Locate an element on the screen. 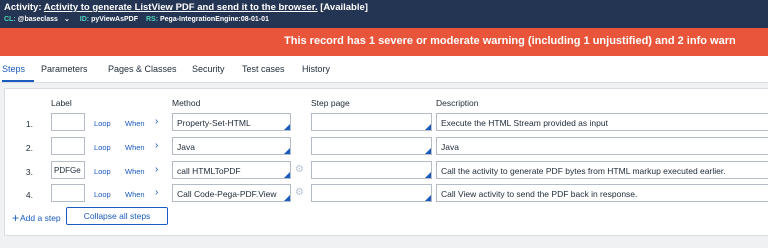 The height and width of the screenshot is (248, 768). tab-steps: Steps is located at coordinates (13, 69).